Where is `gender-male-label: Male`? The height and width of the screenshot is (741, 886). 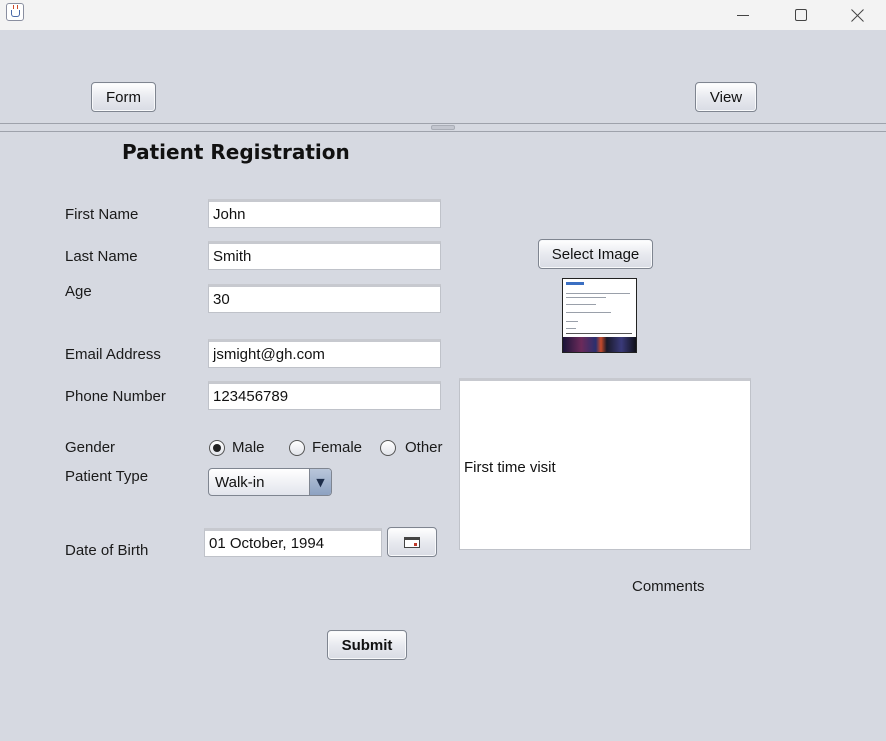 gender-male-label: Male is located at coordinates (248, 447).